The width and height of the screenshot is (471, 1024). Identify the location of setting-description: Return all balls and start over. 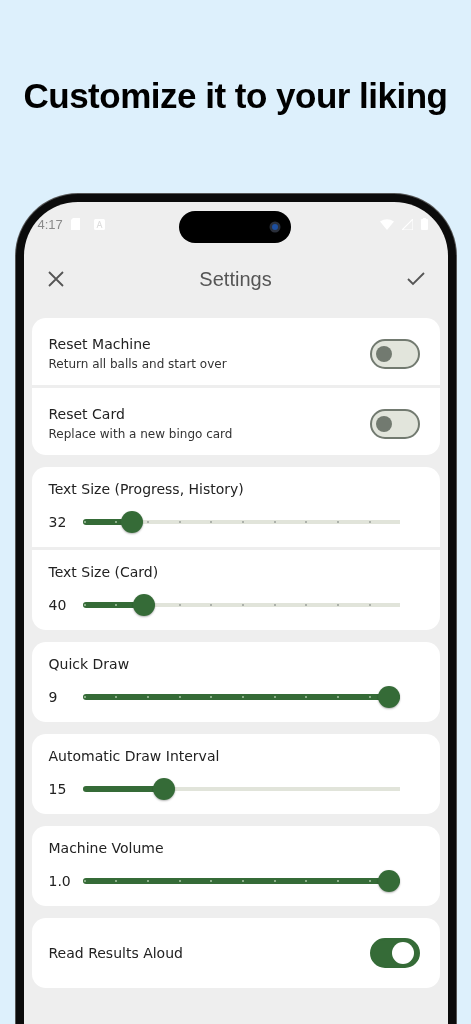
(138, 364).